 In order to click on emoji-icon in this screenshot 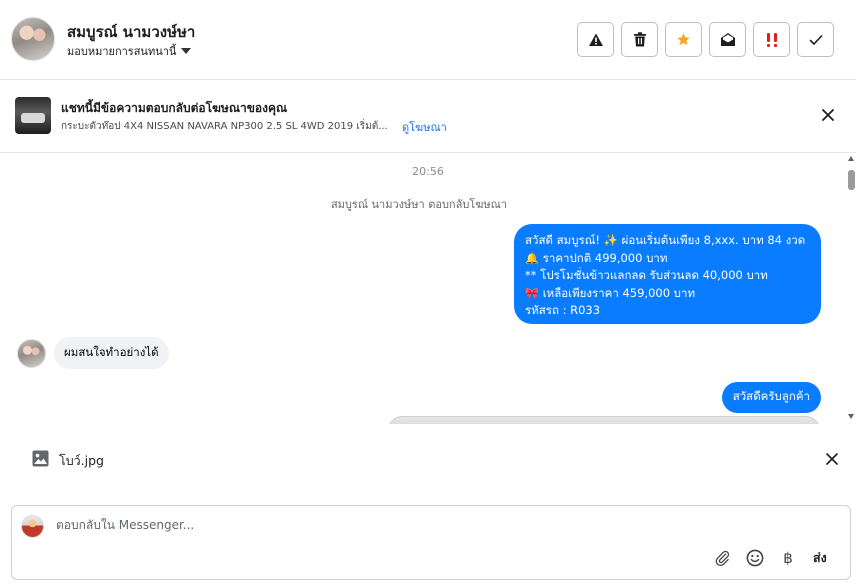, I will do `click(755, 558)`.